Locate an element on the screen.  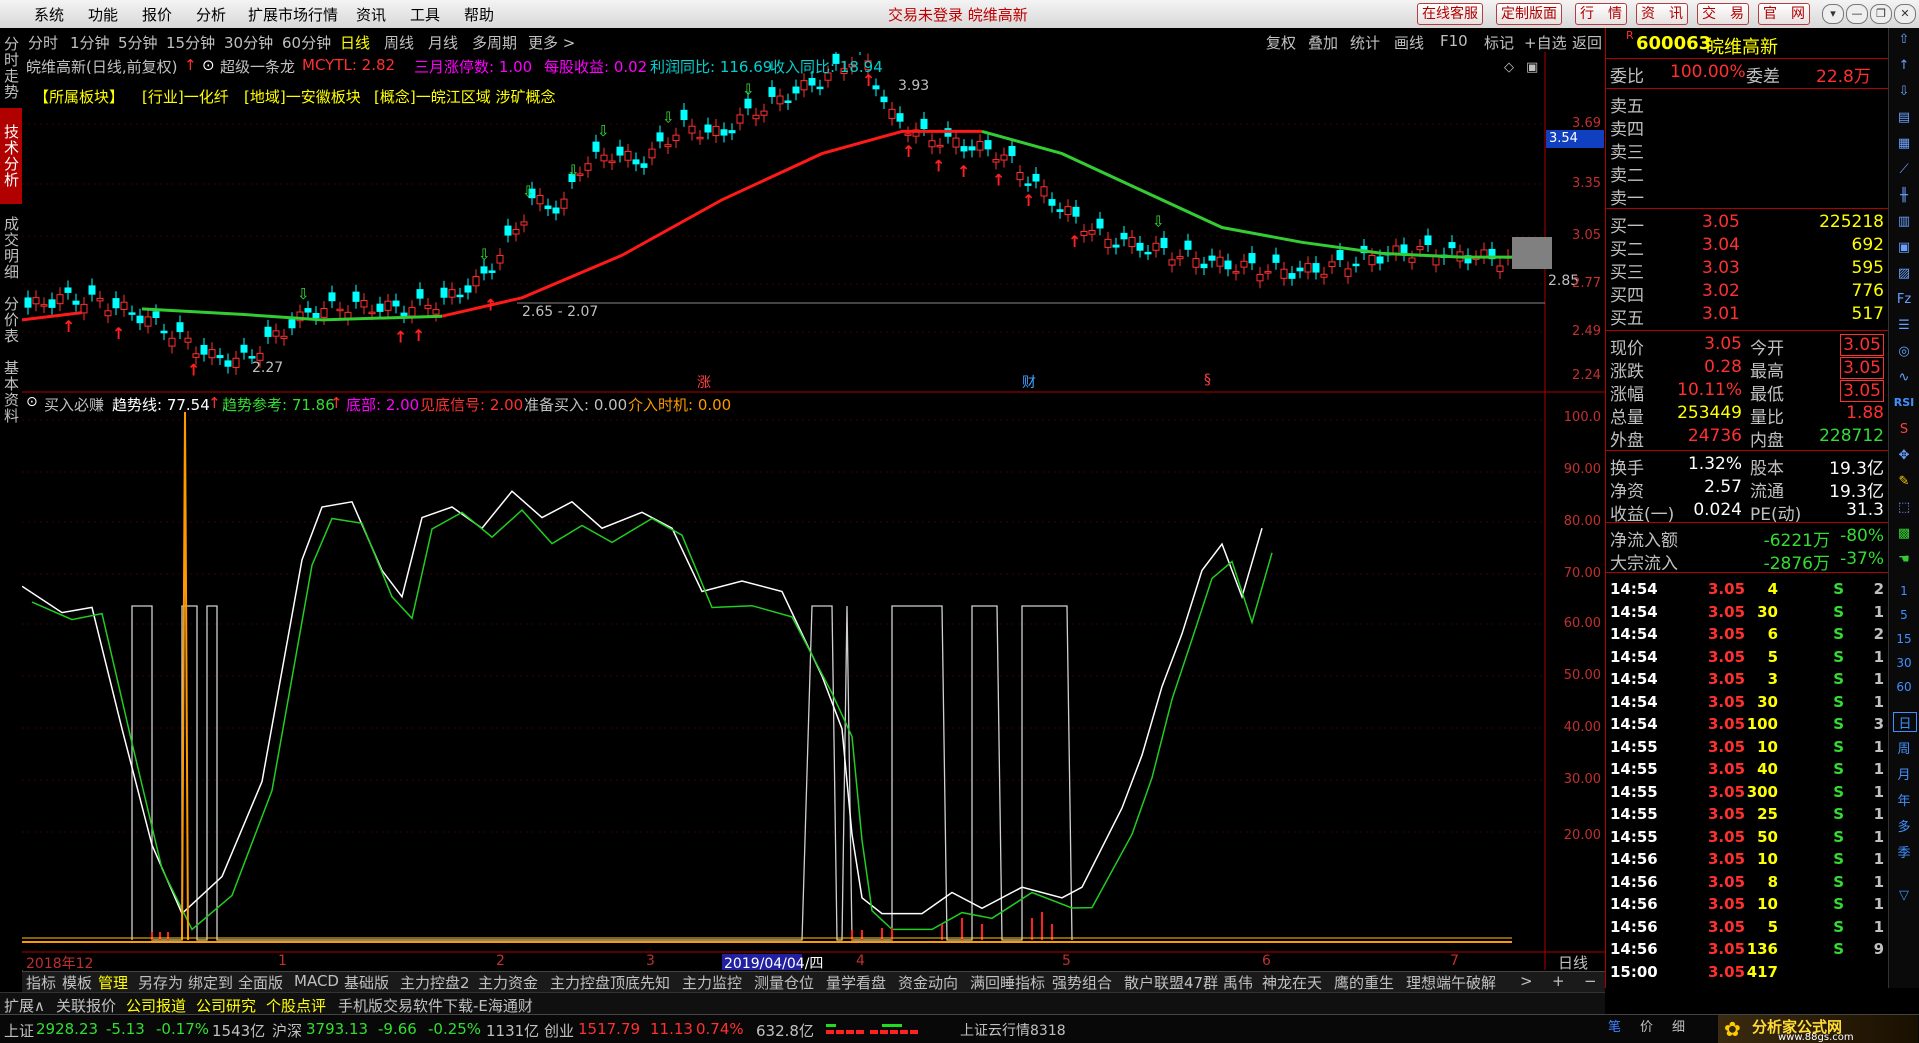
quarter-icon: 季 is located at coordinates (1904, 851).